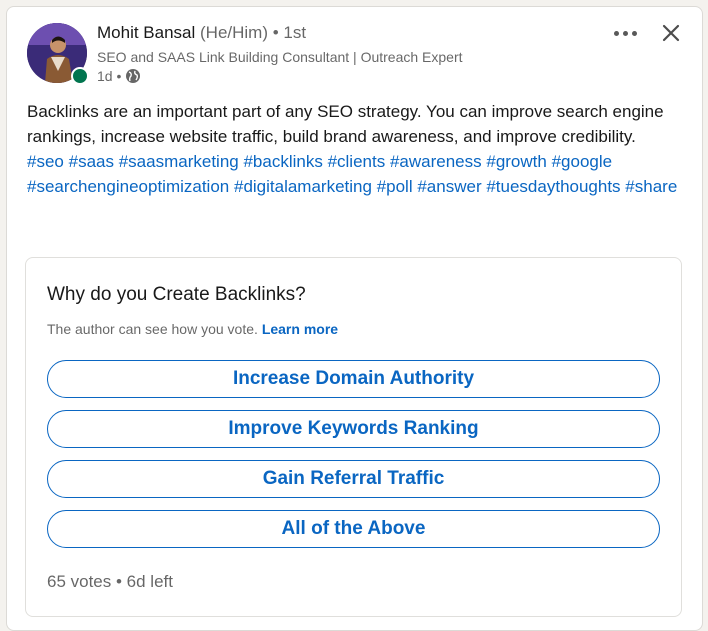  I want to click on hashtag-link: #share, so click(651, 186).